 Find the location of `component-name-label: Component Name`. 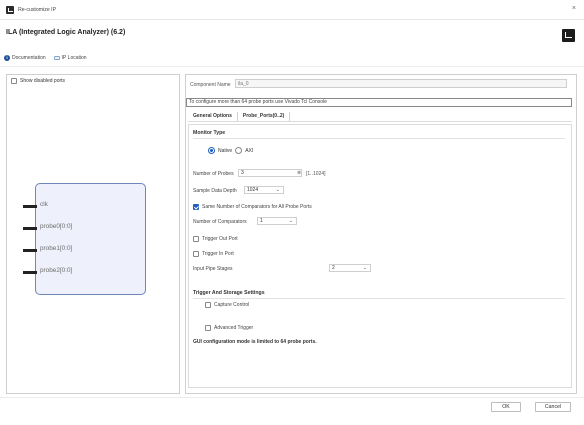

component-name-label: Component Name is located at coordinates (210, 85).